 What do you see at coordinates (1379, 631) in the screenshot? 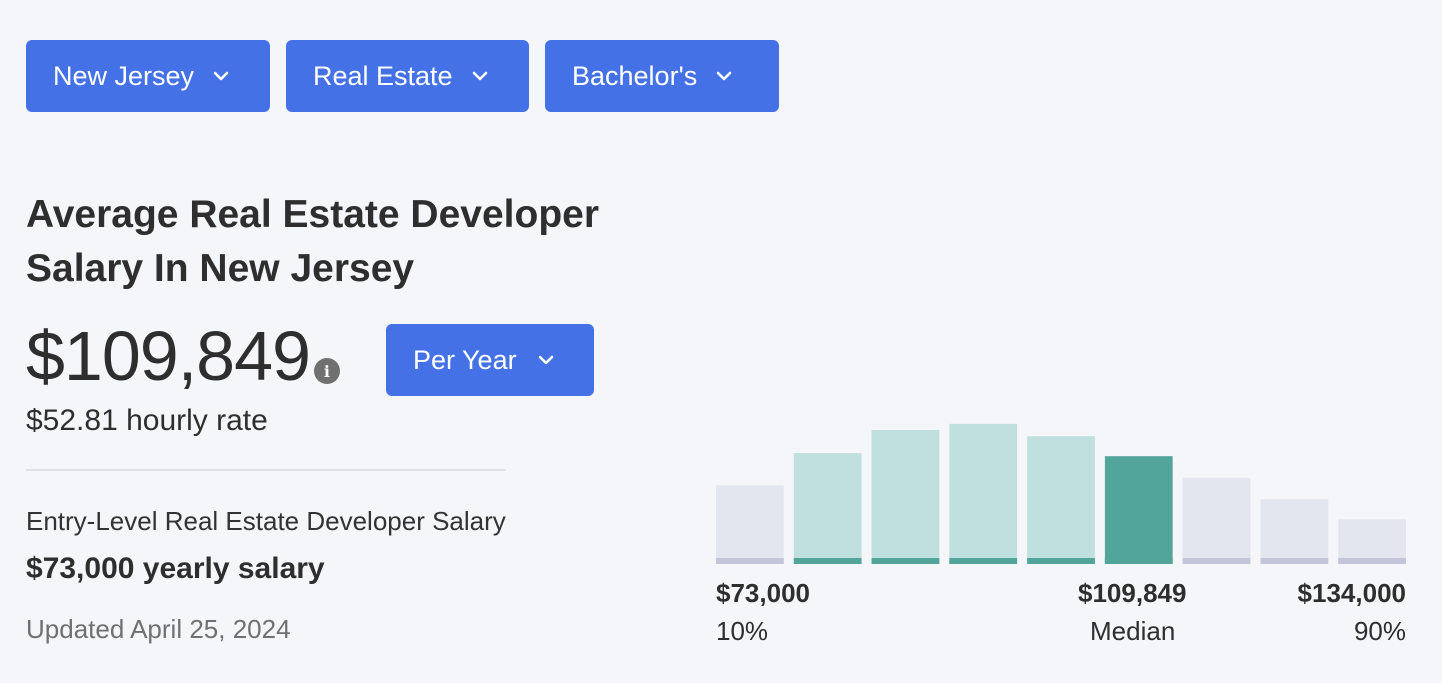
I see `marker-high-label: 90%` at bounding box center [1379, 631].